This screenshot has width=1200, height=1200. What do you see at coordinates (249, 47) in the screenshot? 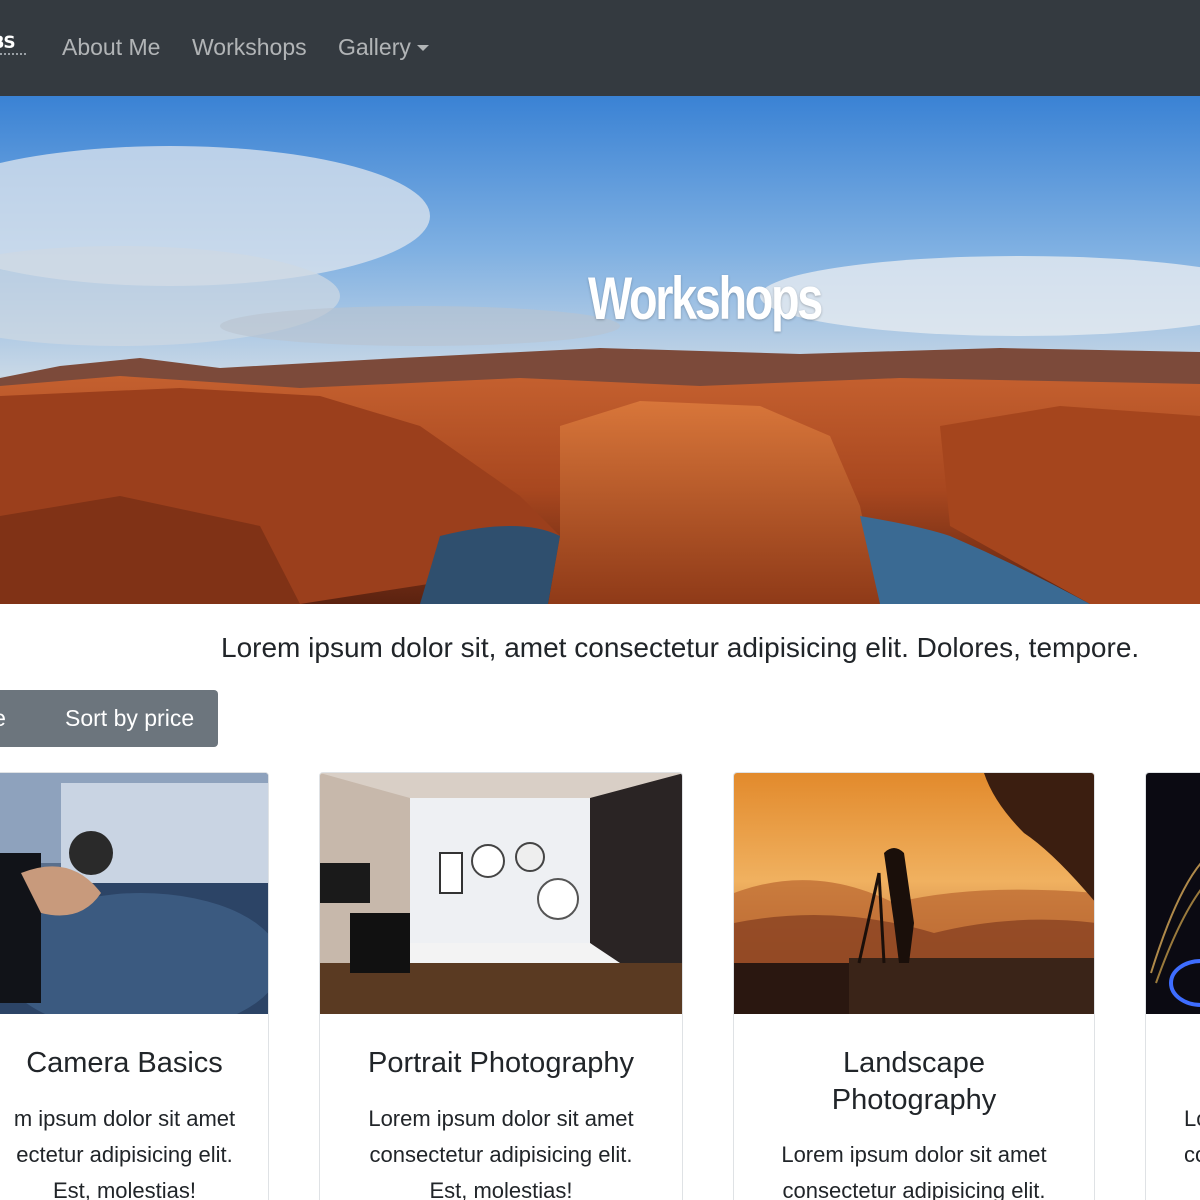
I see `nav-link-workshops: Workshops` at bounding box center [249, 47].